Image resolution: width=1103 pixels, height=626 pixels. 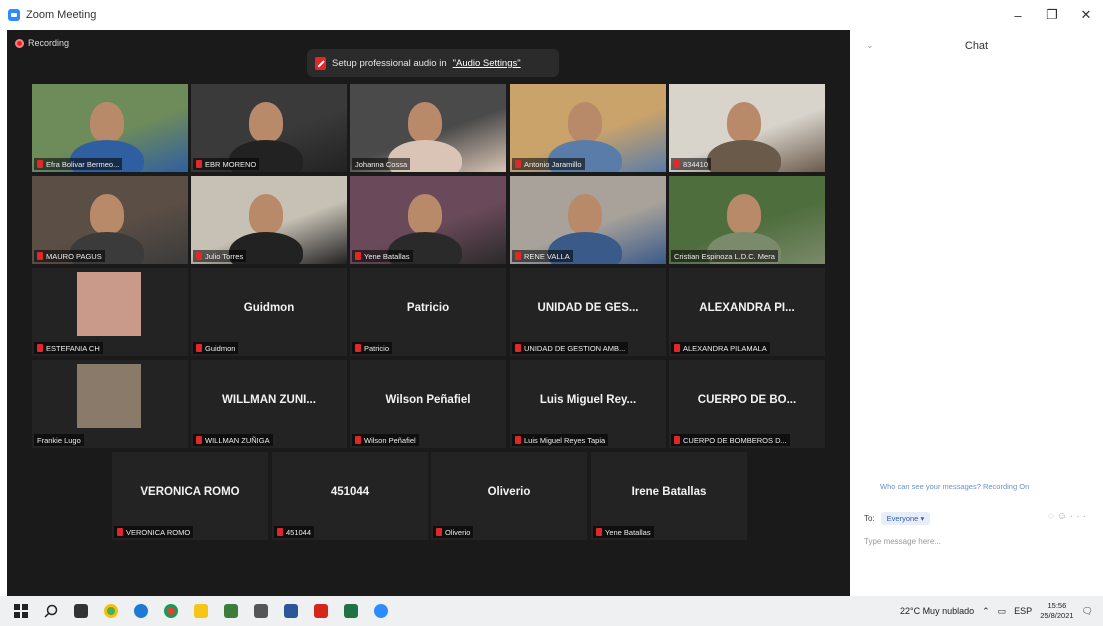 I want to click on participant-tile: WILLMAN ZUÑI... WILLMAN ZUÑIGA, so click(x=269, y=404).